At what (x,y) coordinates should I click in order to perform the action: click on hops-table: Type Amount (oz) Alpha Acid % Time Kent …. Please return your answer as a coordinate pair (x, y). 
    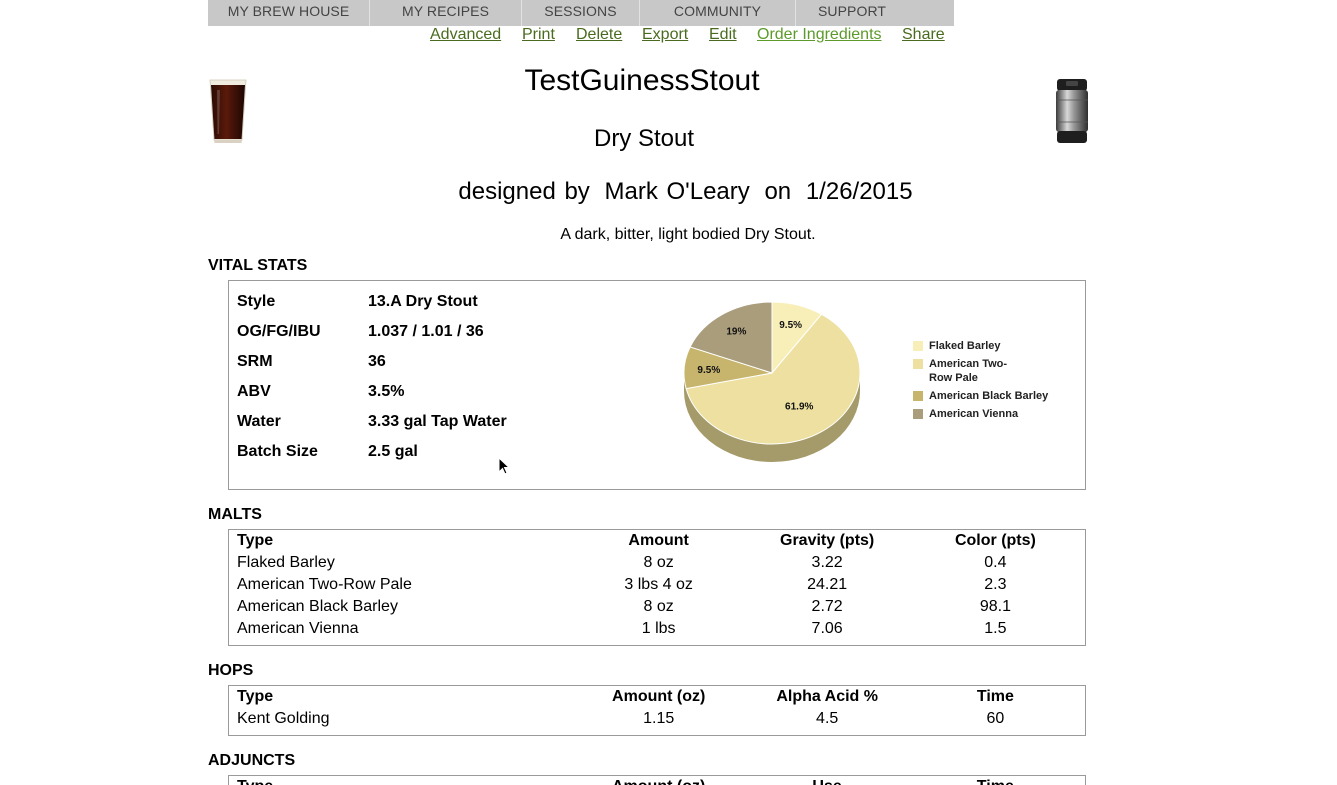
    Looking at the image, I should click on (658, 708).